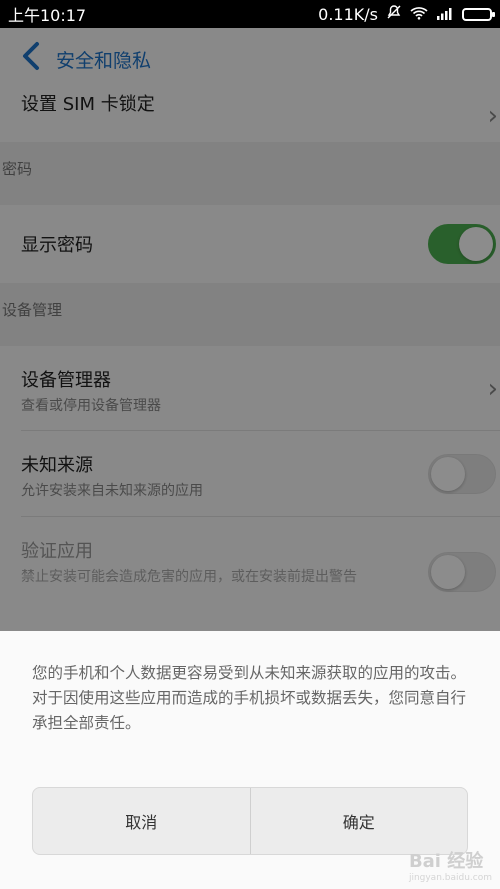 Image resolution: width=500 pixels, height=889 pixels. I want to click on network-speed: 0.11K/s, so click(348, 14).